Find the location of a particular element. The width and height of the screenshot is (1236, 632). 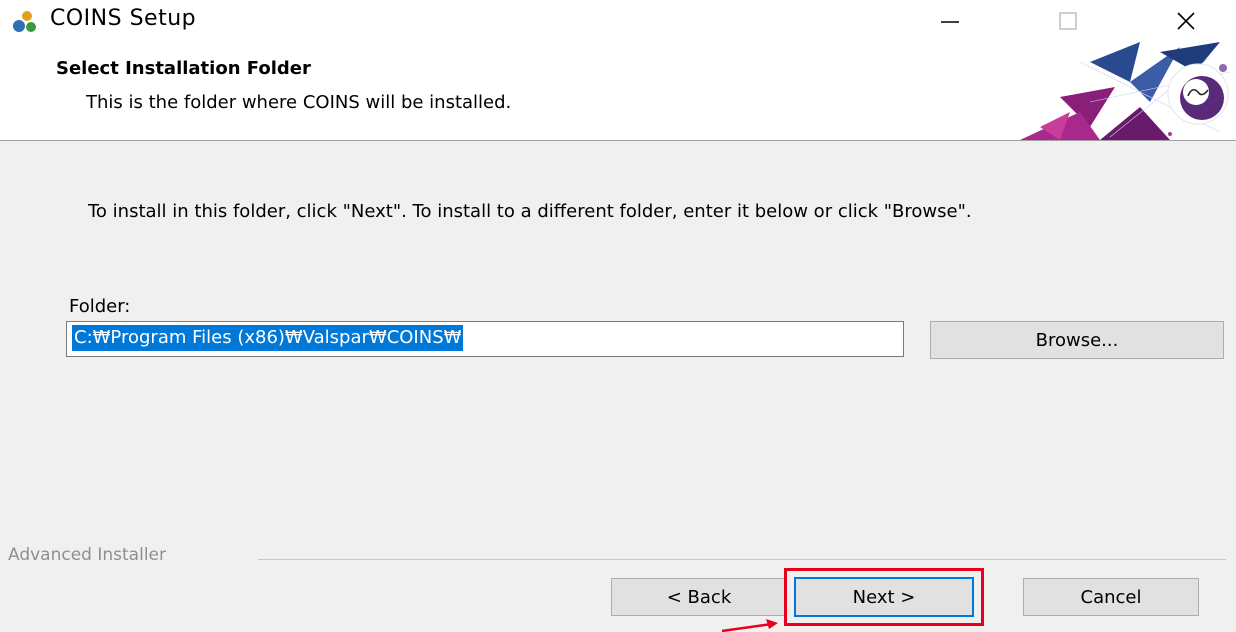

maximize-icon is located at coordinates (1068, 21).